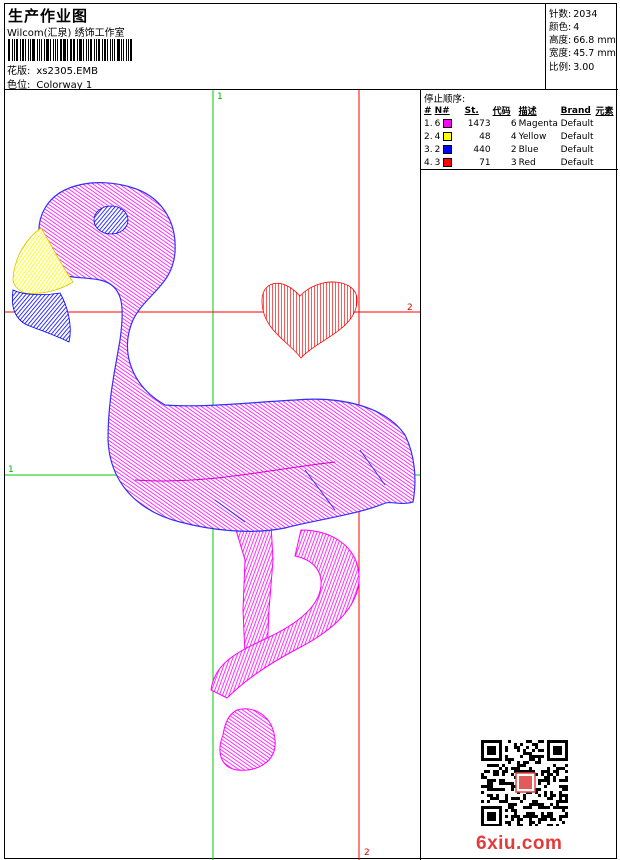 This screenshot has height=860, width=620. What do you see at coordinates (482, 149) in the screenshot?
I see `stitch-count: 440` at bounding box center [482, 149].